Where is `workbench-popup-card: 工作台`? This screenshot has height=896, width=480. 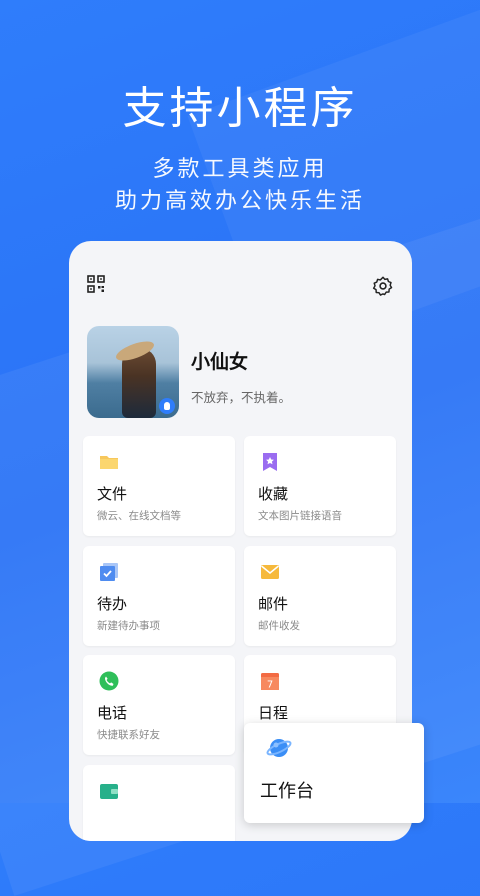 workbench-popup-card: 工作台 is located at coordinates (334, 773).